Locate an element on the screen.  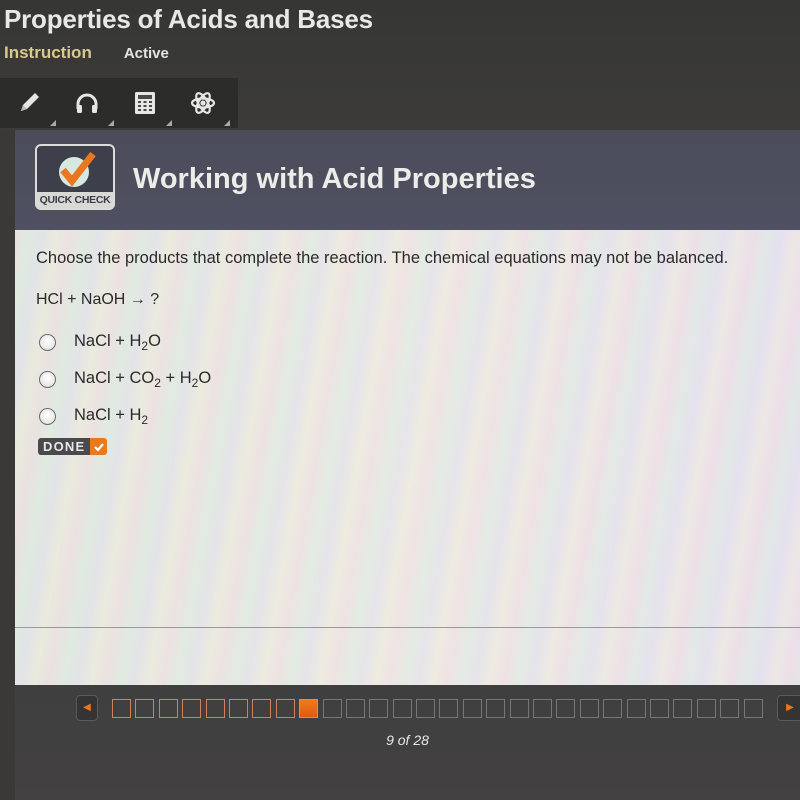
content-divider is located at coordinates (407, 627).